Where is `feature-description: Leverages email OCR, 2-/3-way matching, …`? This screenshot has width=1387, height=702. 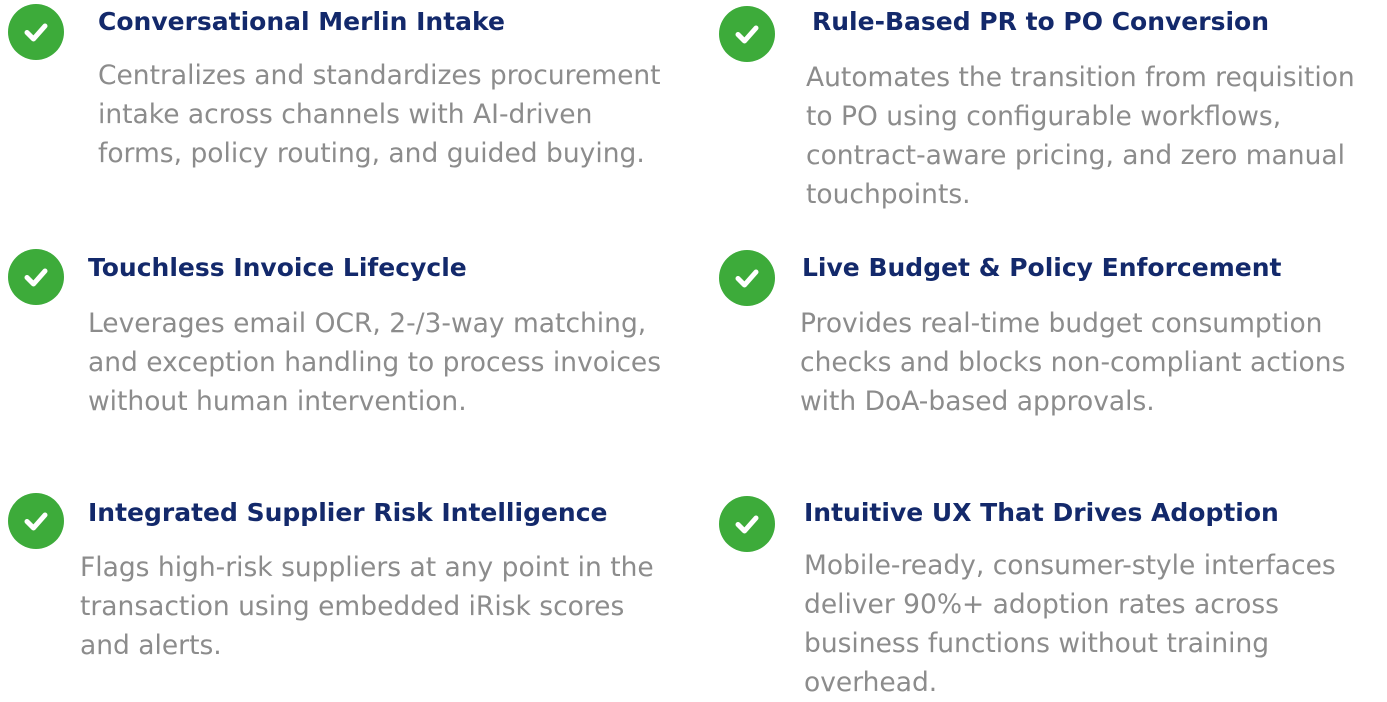 feature-description: Leverages email OCR, 2-/3-way matching, … is located at coordinates (375, 362).